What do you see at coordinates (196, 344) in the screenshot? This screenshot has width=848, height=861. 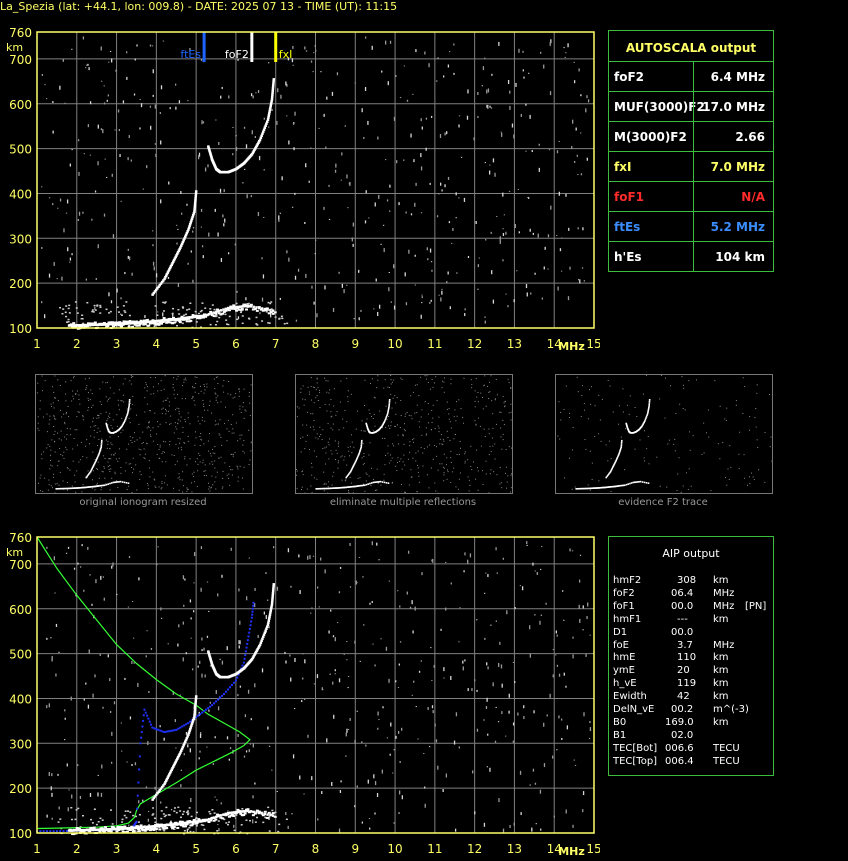 I see `x-tick-label: 5` at bounding box center [196, 344].